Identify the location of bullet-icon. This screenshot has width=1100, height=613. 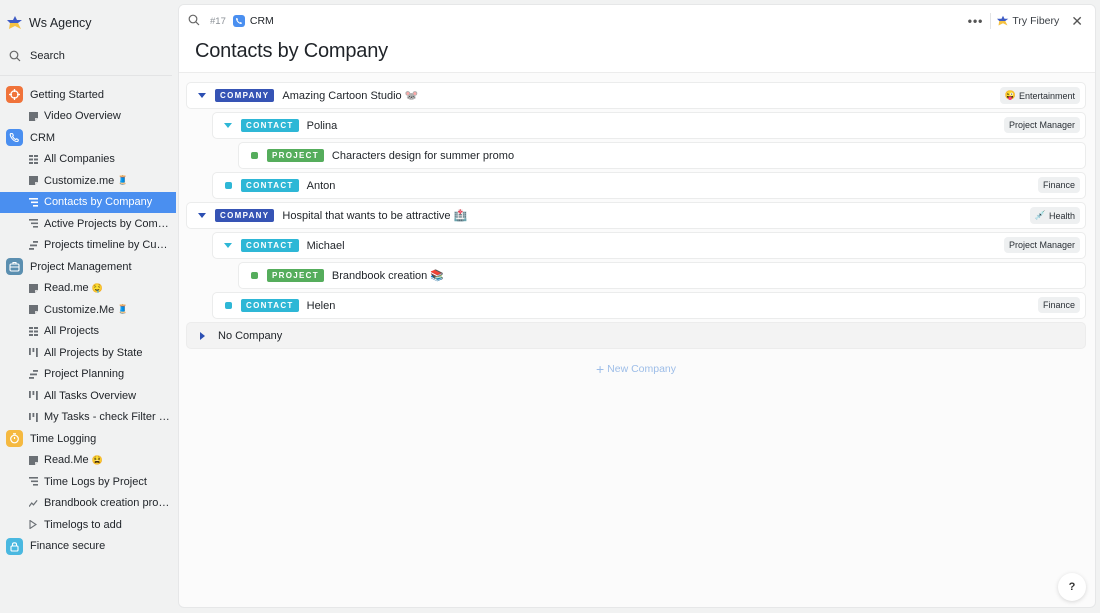
(254, 275).